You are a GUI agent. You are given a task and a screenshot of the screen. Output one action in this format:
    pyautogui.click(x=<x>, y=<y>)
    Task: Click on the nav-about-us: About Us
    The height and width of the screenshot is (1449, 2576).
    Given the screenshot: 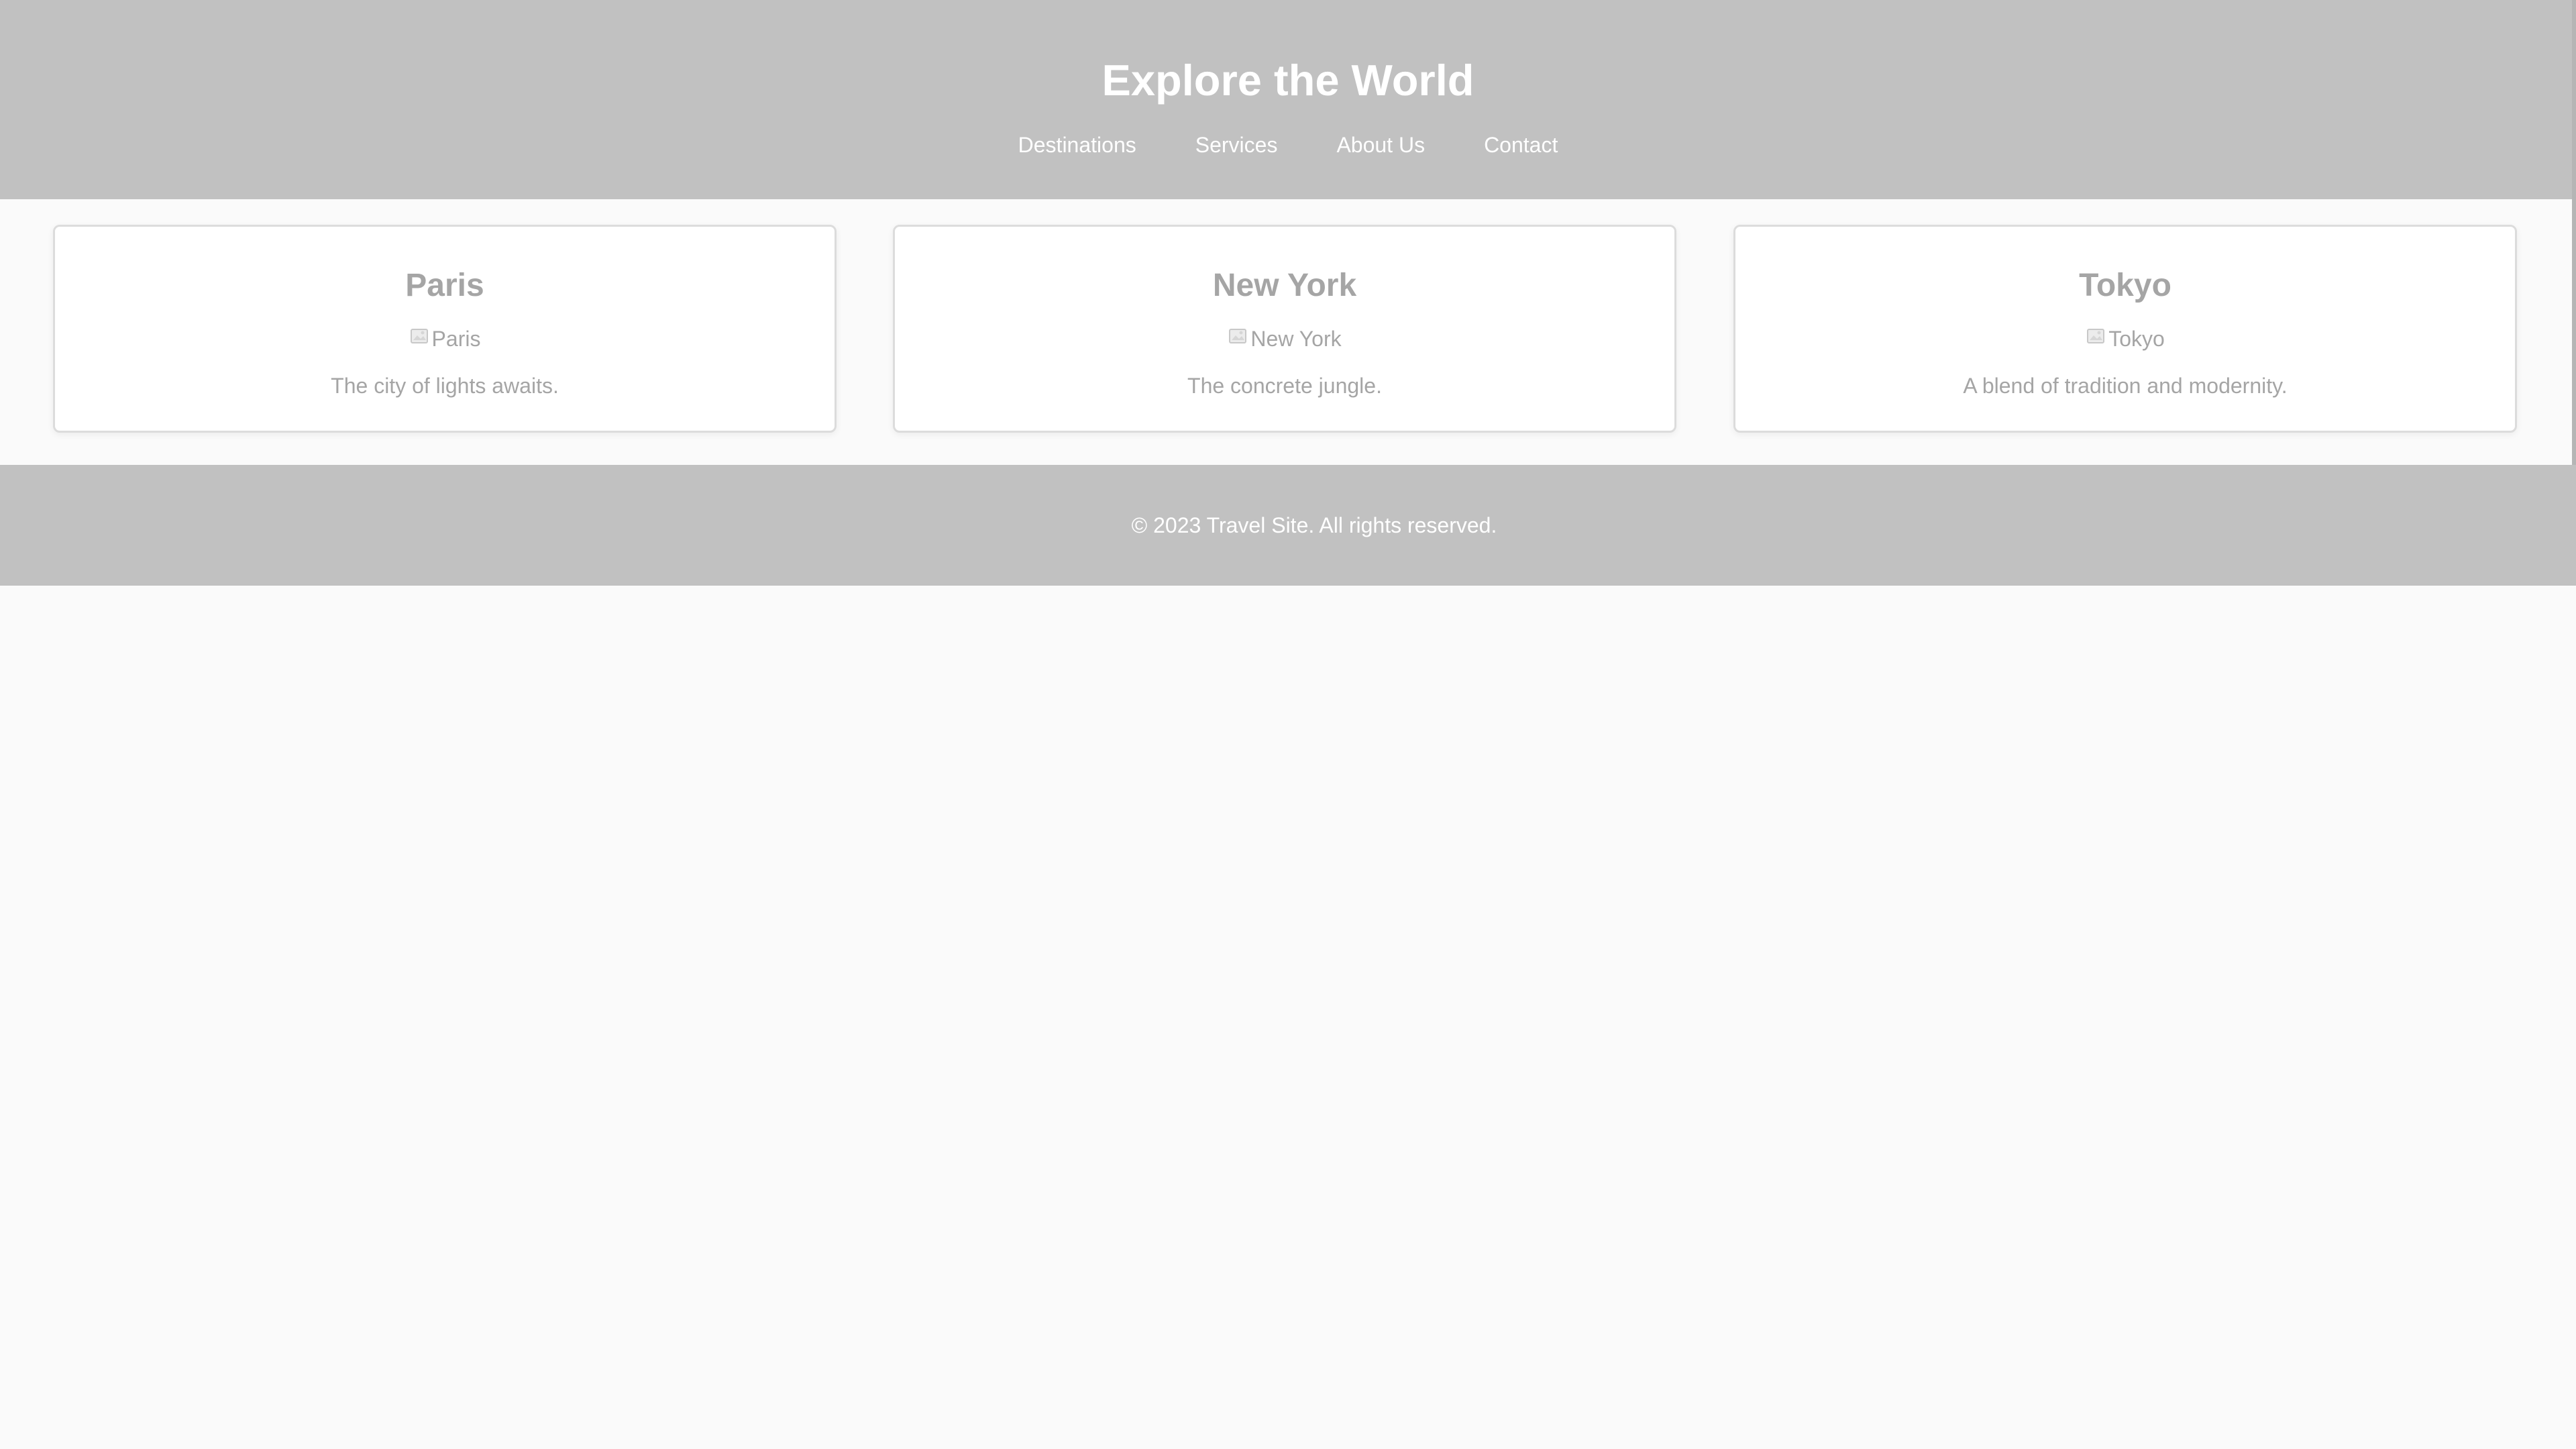 What is the action you would take?
    pyautogui.click(x=1380, y=145)
    